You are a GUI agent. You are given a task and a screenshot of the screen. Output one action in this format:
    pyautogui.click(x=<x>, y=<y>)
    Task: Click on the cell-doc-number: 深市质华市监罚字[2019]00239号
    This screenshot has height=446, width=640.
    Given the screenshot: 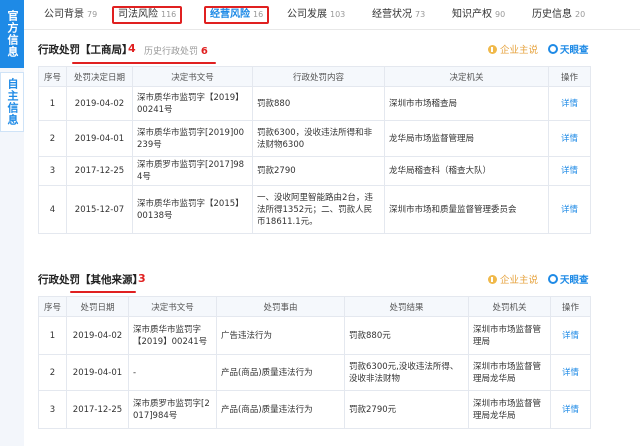 What is the action you would take?
    pyautogui.click(x=192, y=138)
    